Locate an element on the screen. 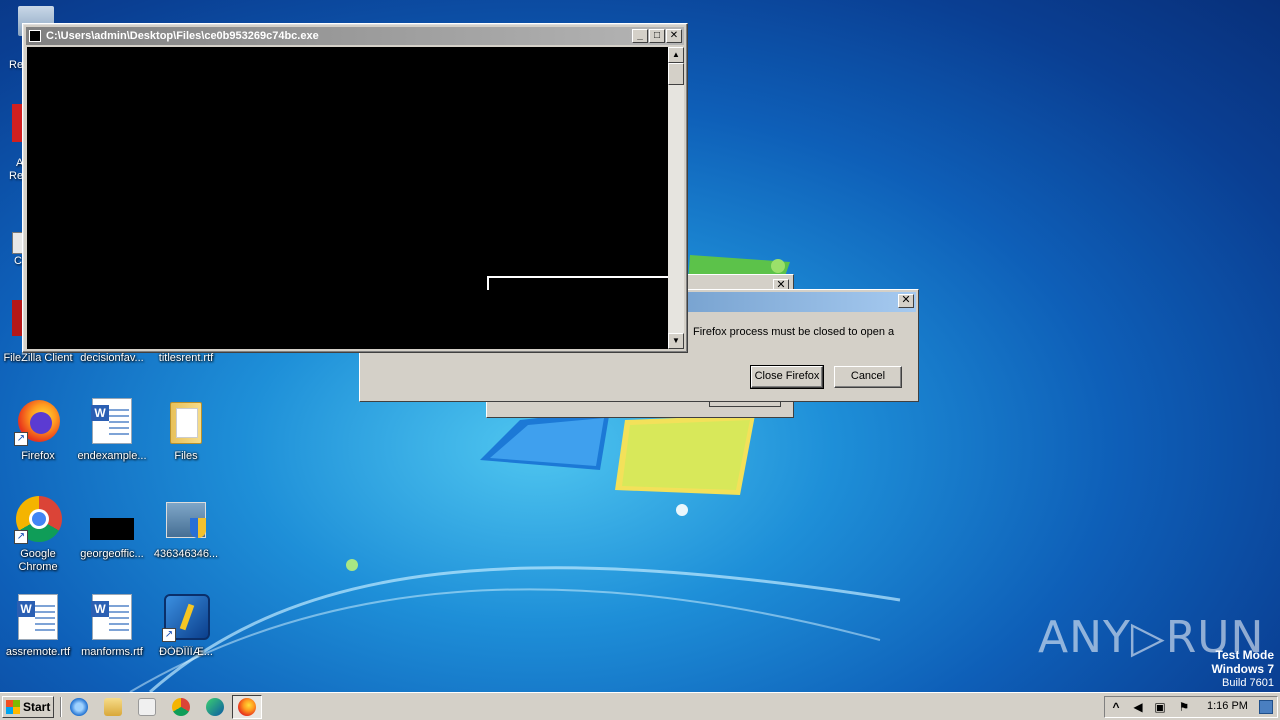 The image size is (1280, 720). test-mode-line: Test Mode is located at coordinates (1244, 655).